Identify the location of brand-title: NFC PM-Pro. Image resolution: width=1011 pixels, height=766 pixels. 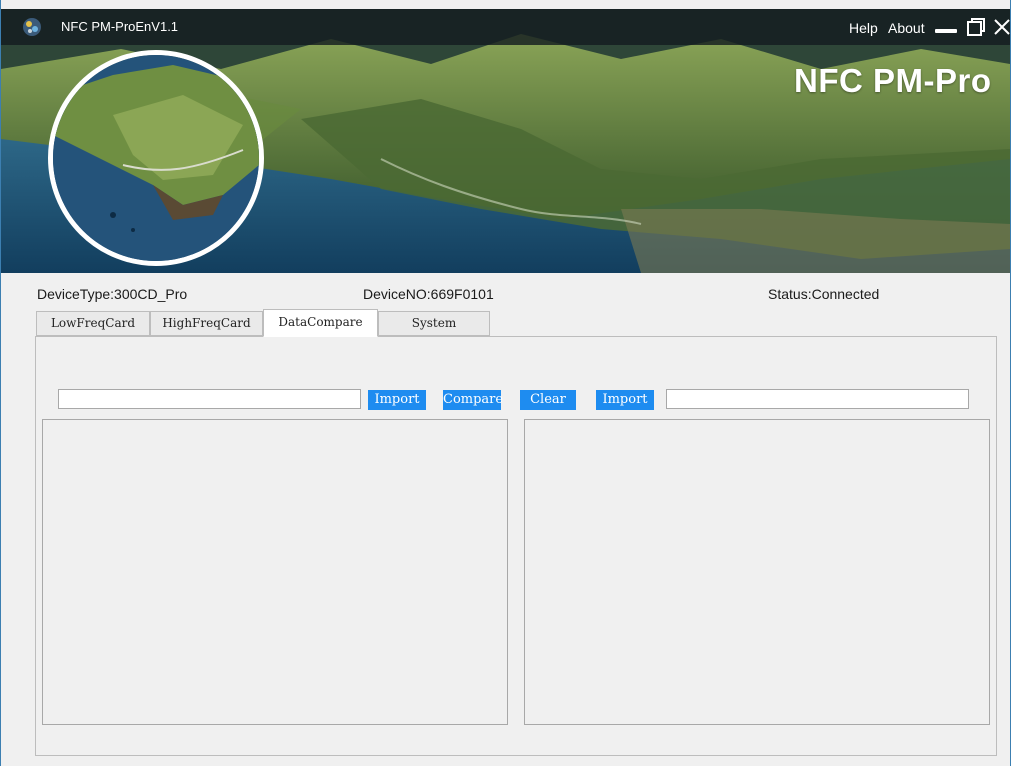
(893, 80).